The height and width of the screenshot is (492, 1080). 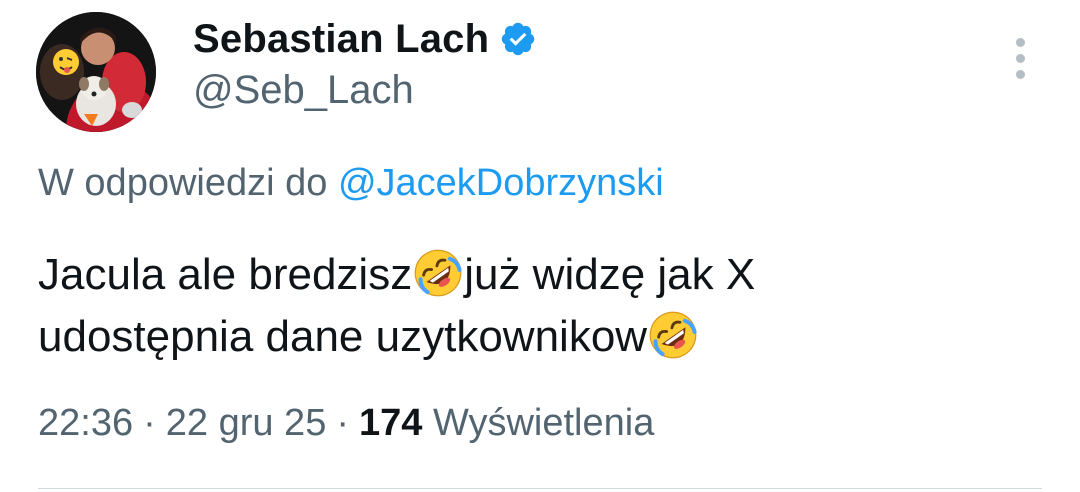 I want to click on avatar, so click(x=96, y=72).